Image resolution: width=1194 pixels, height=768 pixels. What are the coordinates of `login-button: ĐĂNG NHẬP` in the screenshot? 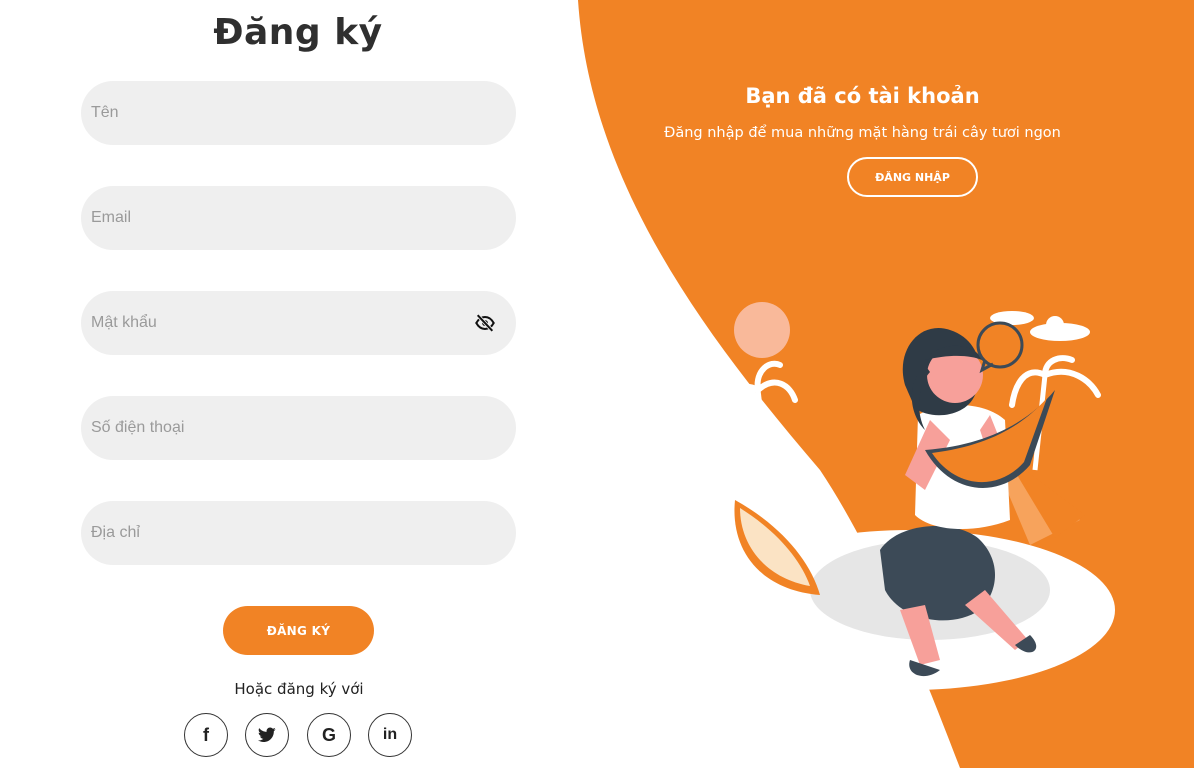 It's located at (912, 177).